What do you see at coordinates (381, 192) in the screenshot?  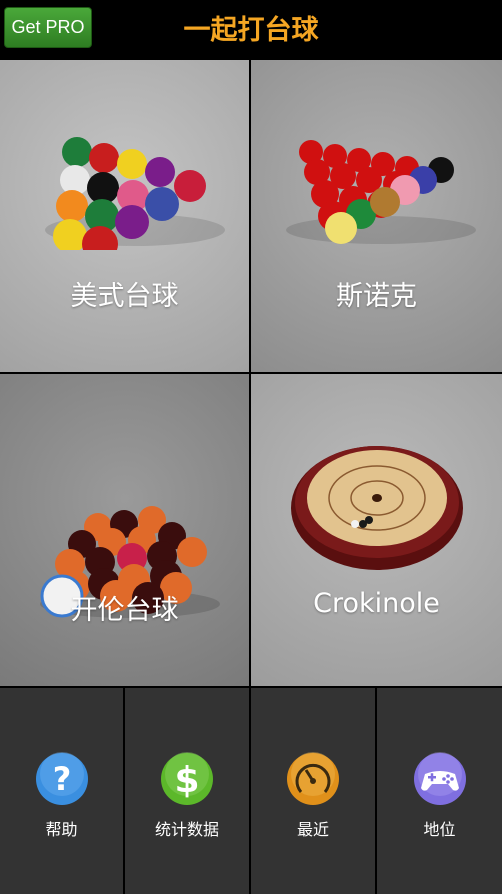 I see `snooker-balls-image` at bounding box center [381, 192].